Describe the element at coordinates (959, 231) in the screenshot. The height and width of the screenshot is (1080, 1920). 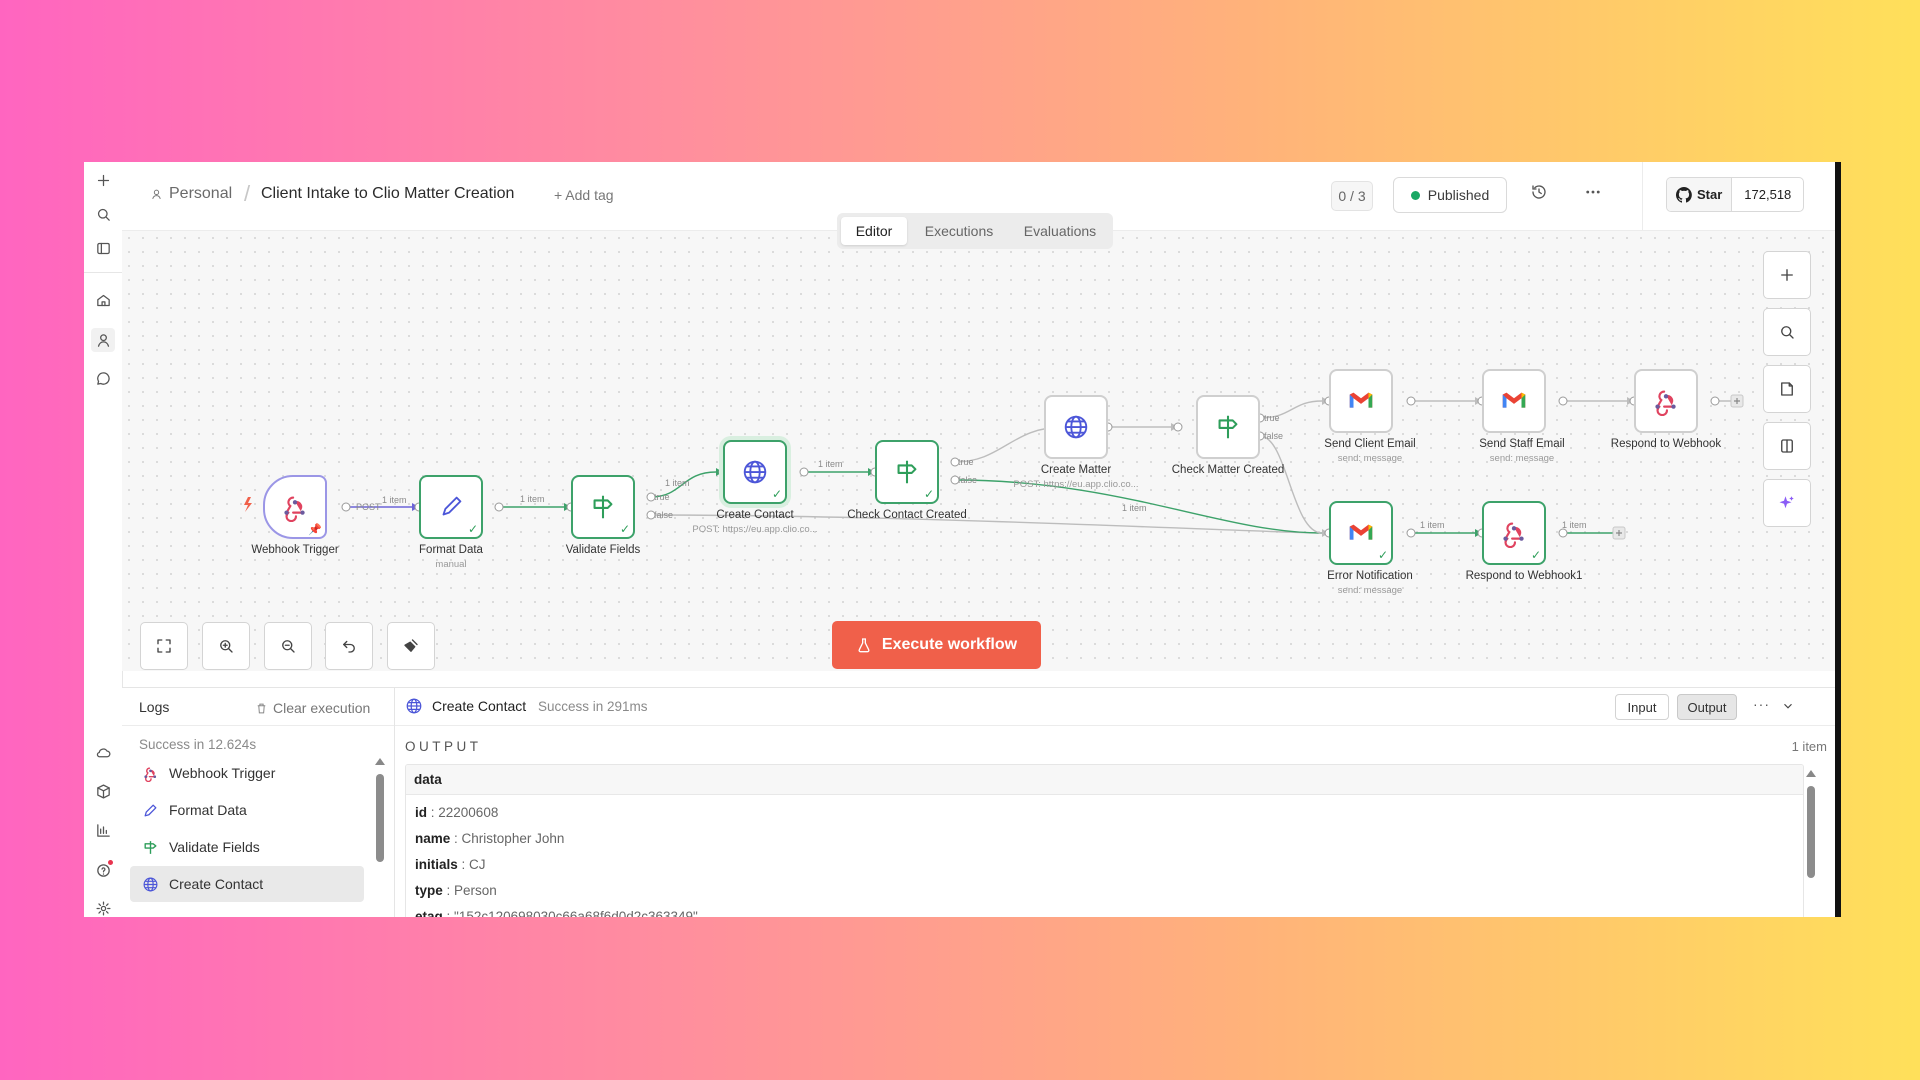
I see `tab-executions: Executions` at that location.